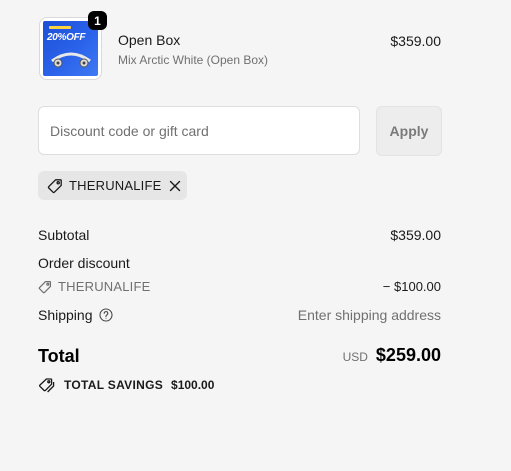 The image size is (511, 471). I want to click on product-variant: Mix Arctic White (Open Box), so click(193, 60).